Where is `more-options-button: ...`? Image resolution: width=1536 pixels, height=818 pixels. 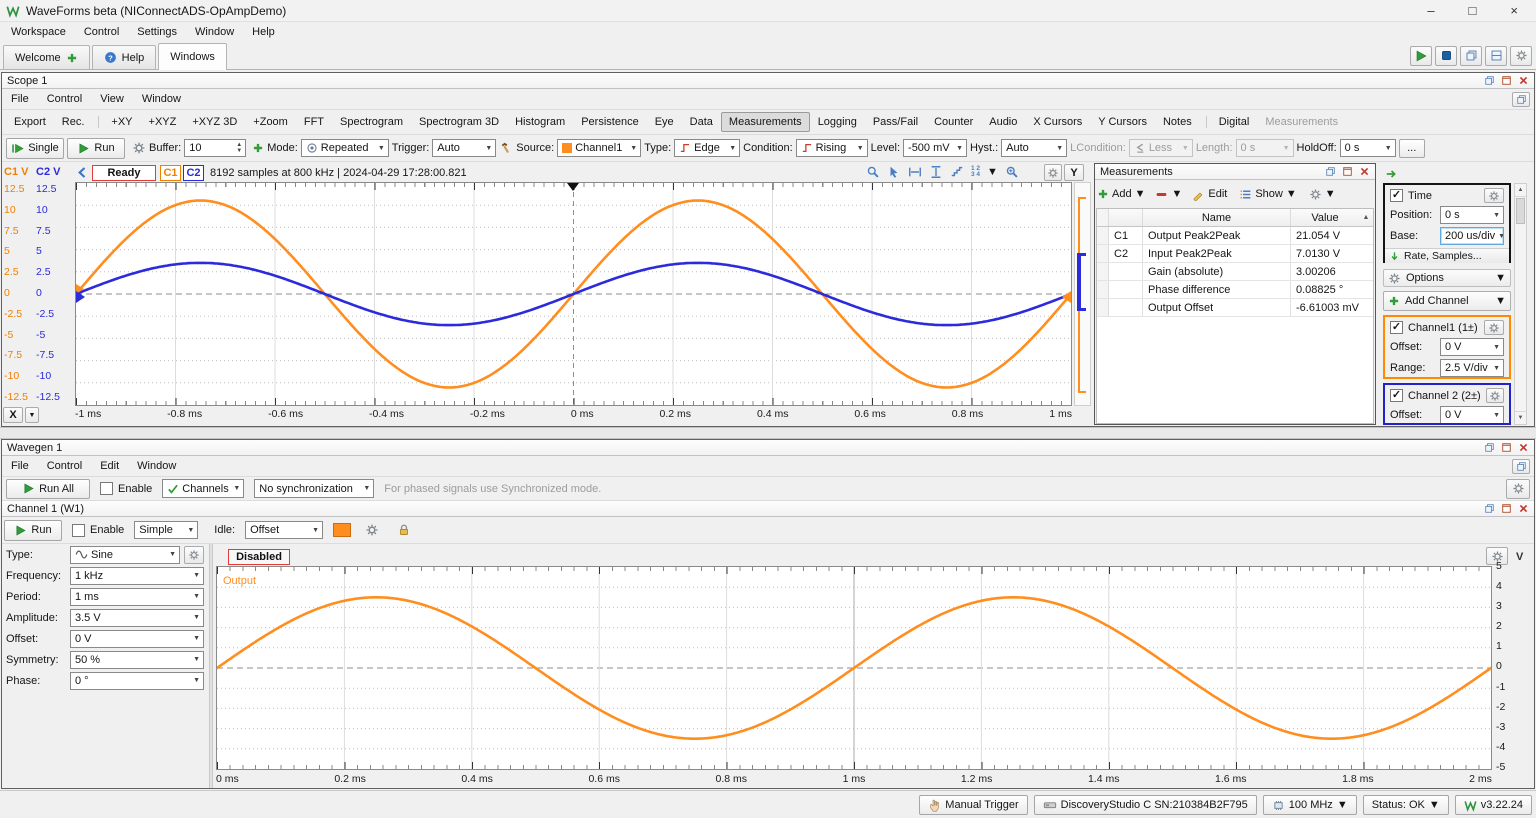 more-options-button: ... is located at coordinates (1411, 148).